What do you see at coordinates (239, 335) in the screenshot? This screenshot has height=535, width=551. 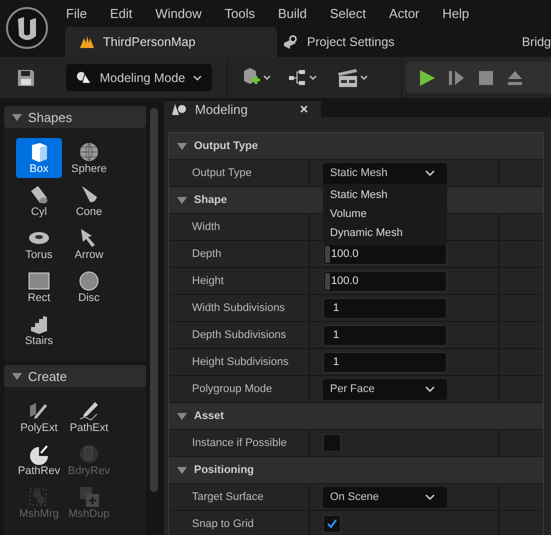 I see `property-label: Depth Subdivisions` at bounding box center [239, 335].